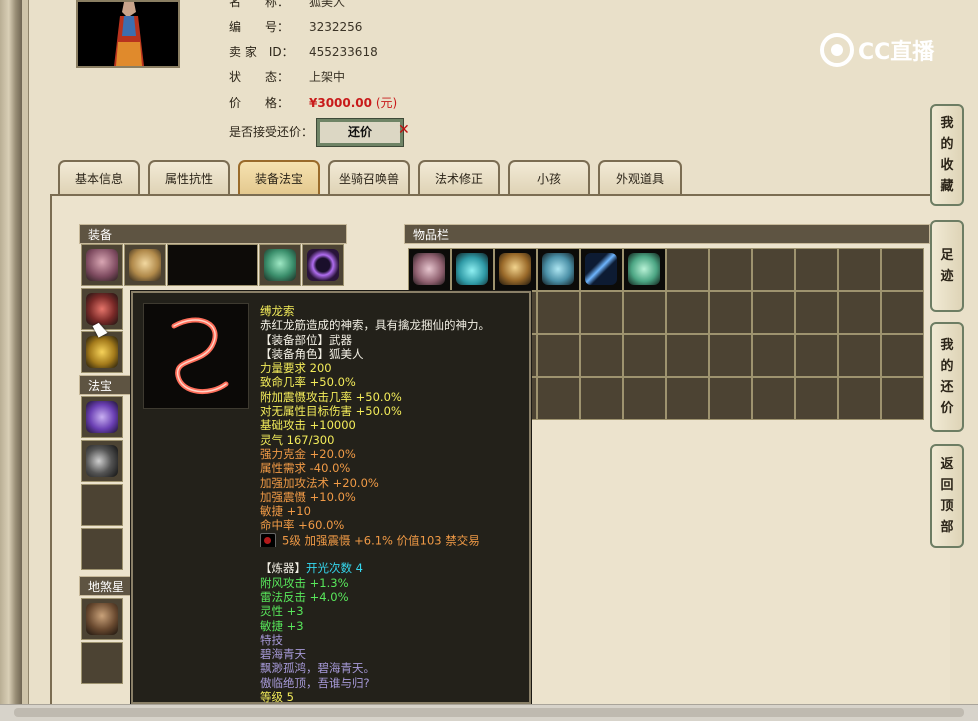 The width and height of the screenshot is (978, 721). What do you see at coordinates (947, 377) in the screenshot?
I see `my-bargains-button: 我的还价` at bounding box center [947, 377].